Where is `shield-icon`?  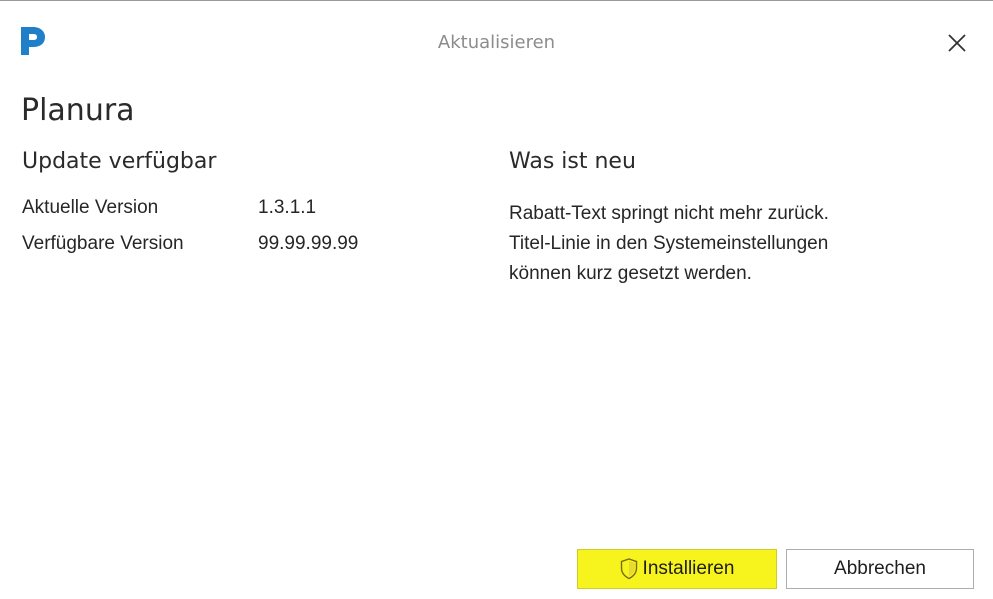
shield-icon is located at coordinates (628, 569).